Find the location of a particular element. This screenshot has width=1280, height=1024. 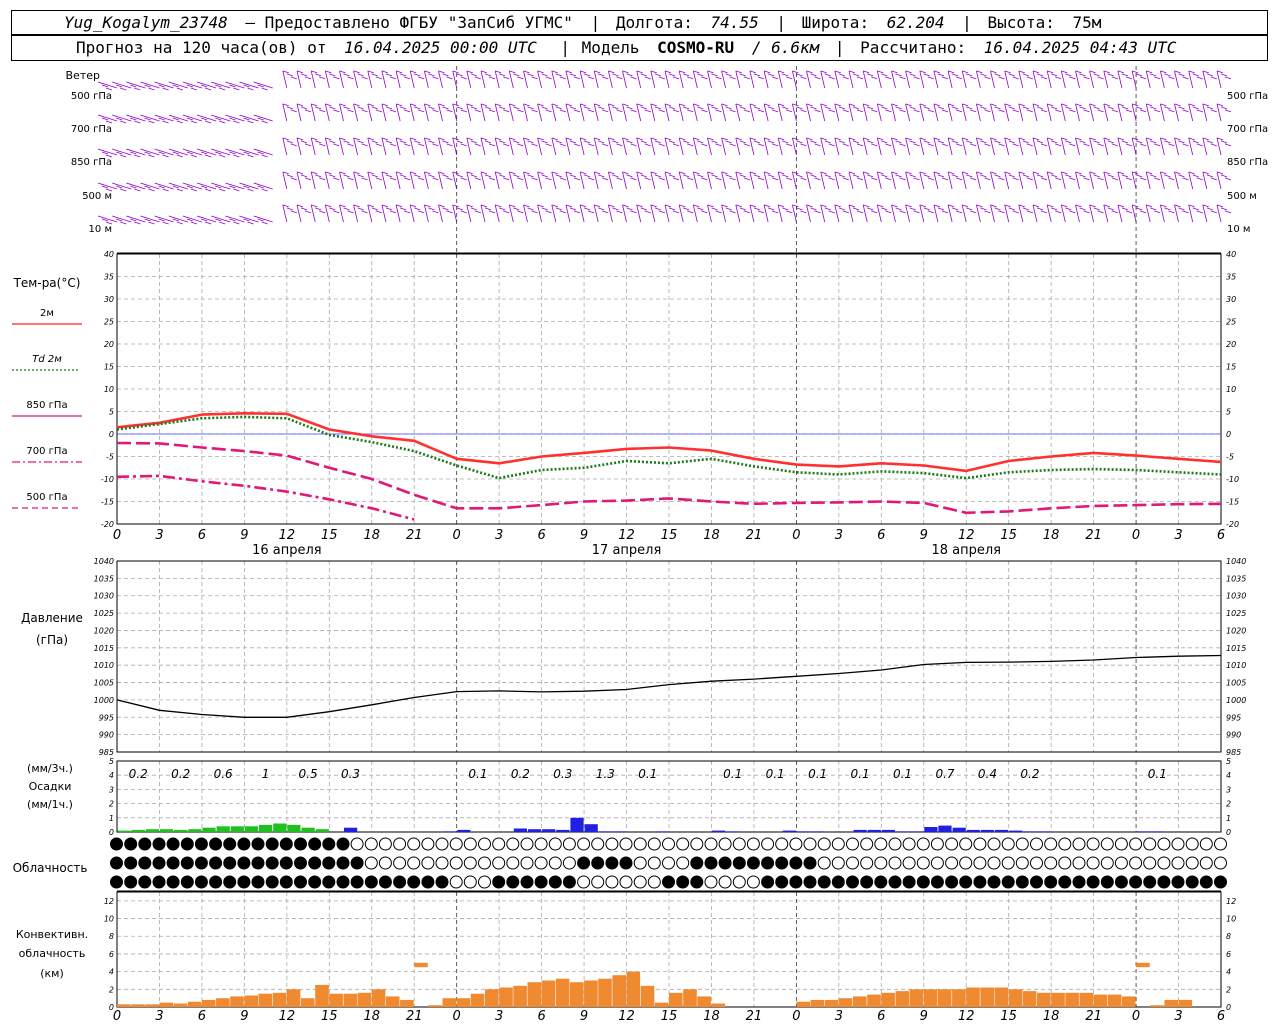

conv-panel-ytick-left: 10 is located at coordinates (109, 919).